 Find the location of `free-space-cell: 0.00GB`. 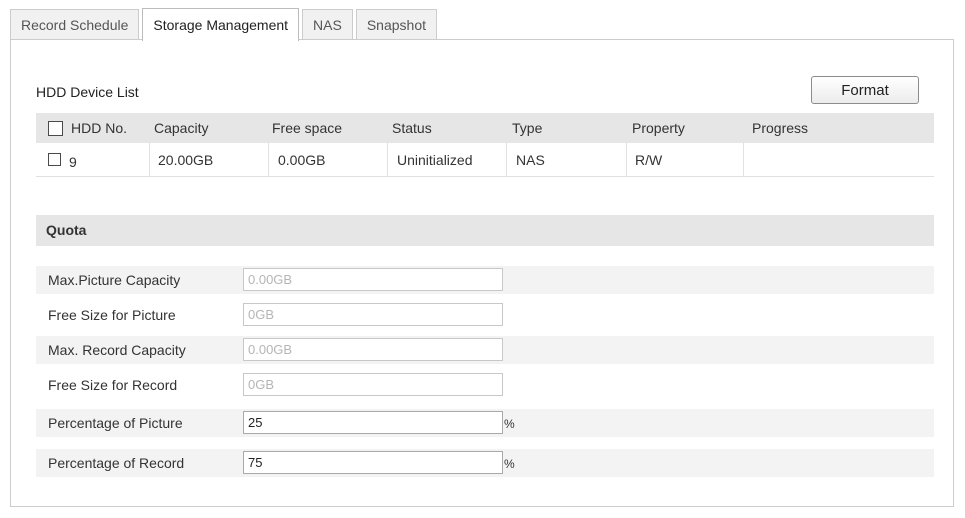

free-space-cell: 0.00GB is located at coordinates (328, 159).